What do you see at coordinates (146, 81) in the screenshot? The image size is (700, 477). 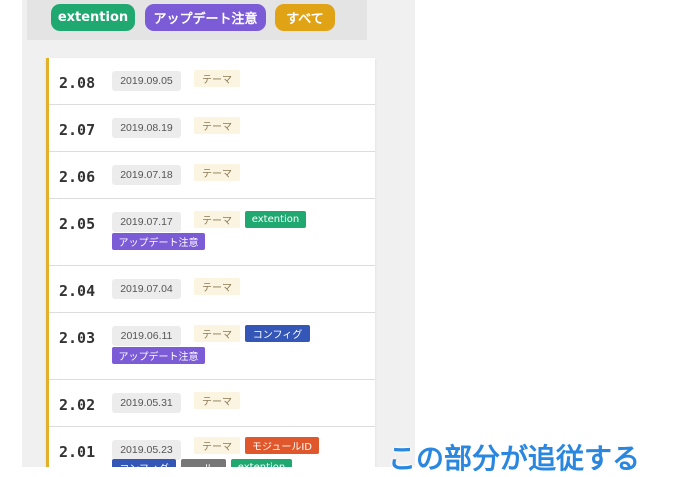 I see `release-date: 2019.09.05` at bounding box center [146, 81].